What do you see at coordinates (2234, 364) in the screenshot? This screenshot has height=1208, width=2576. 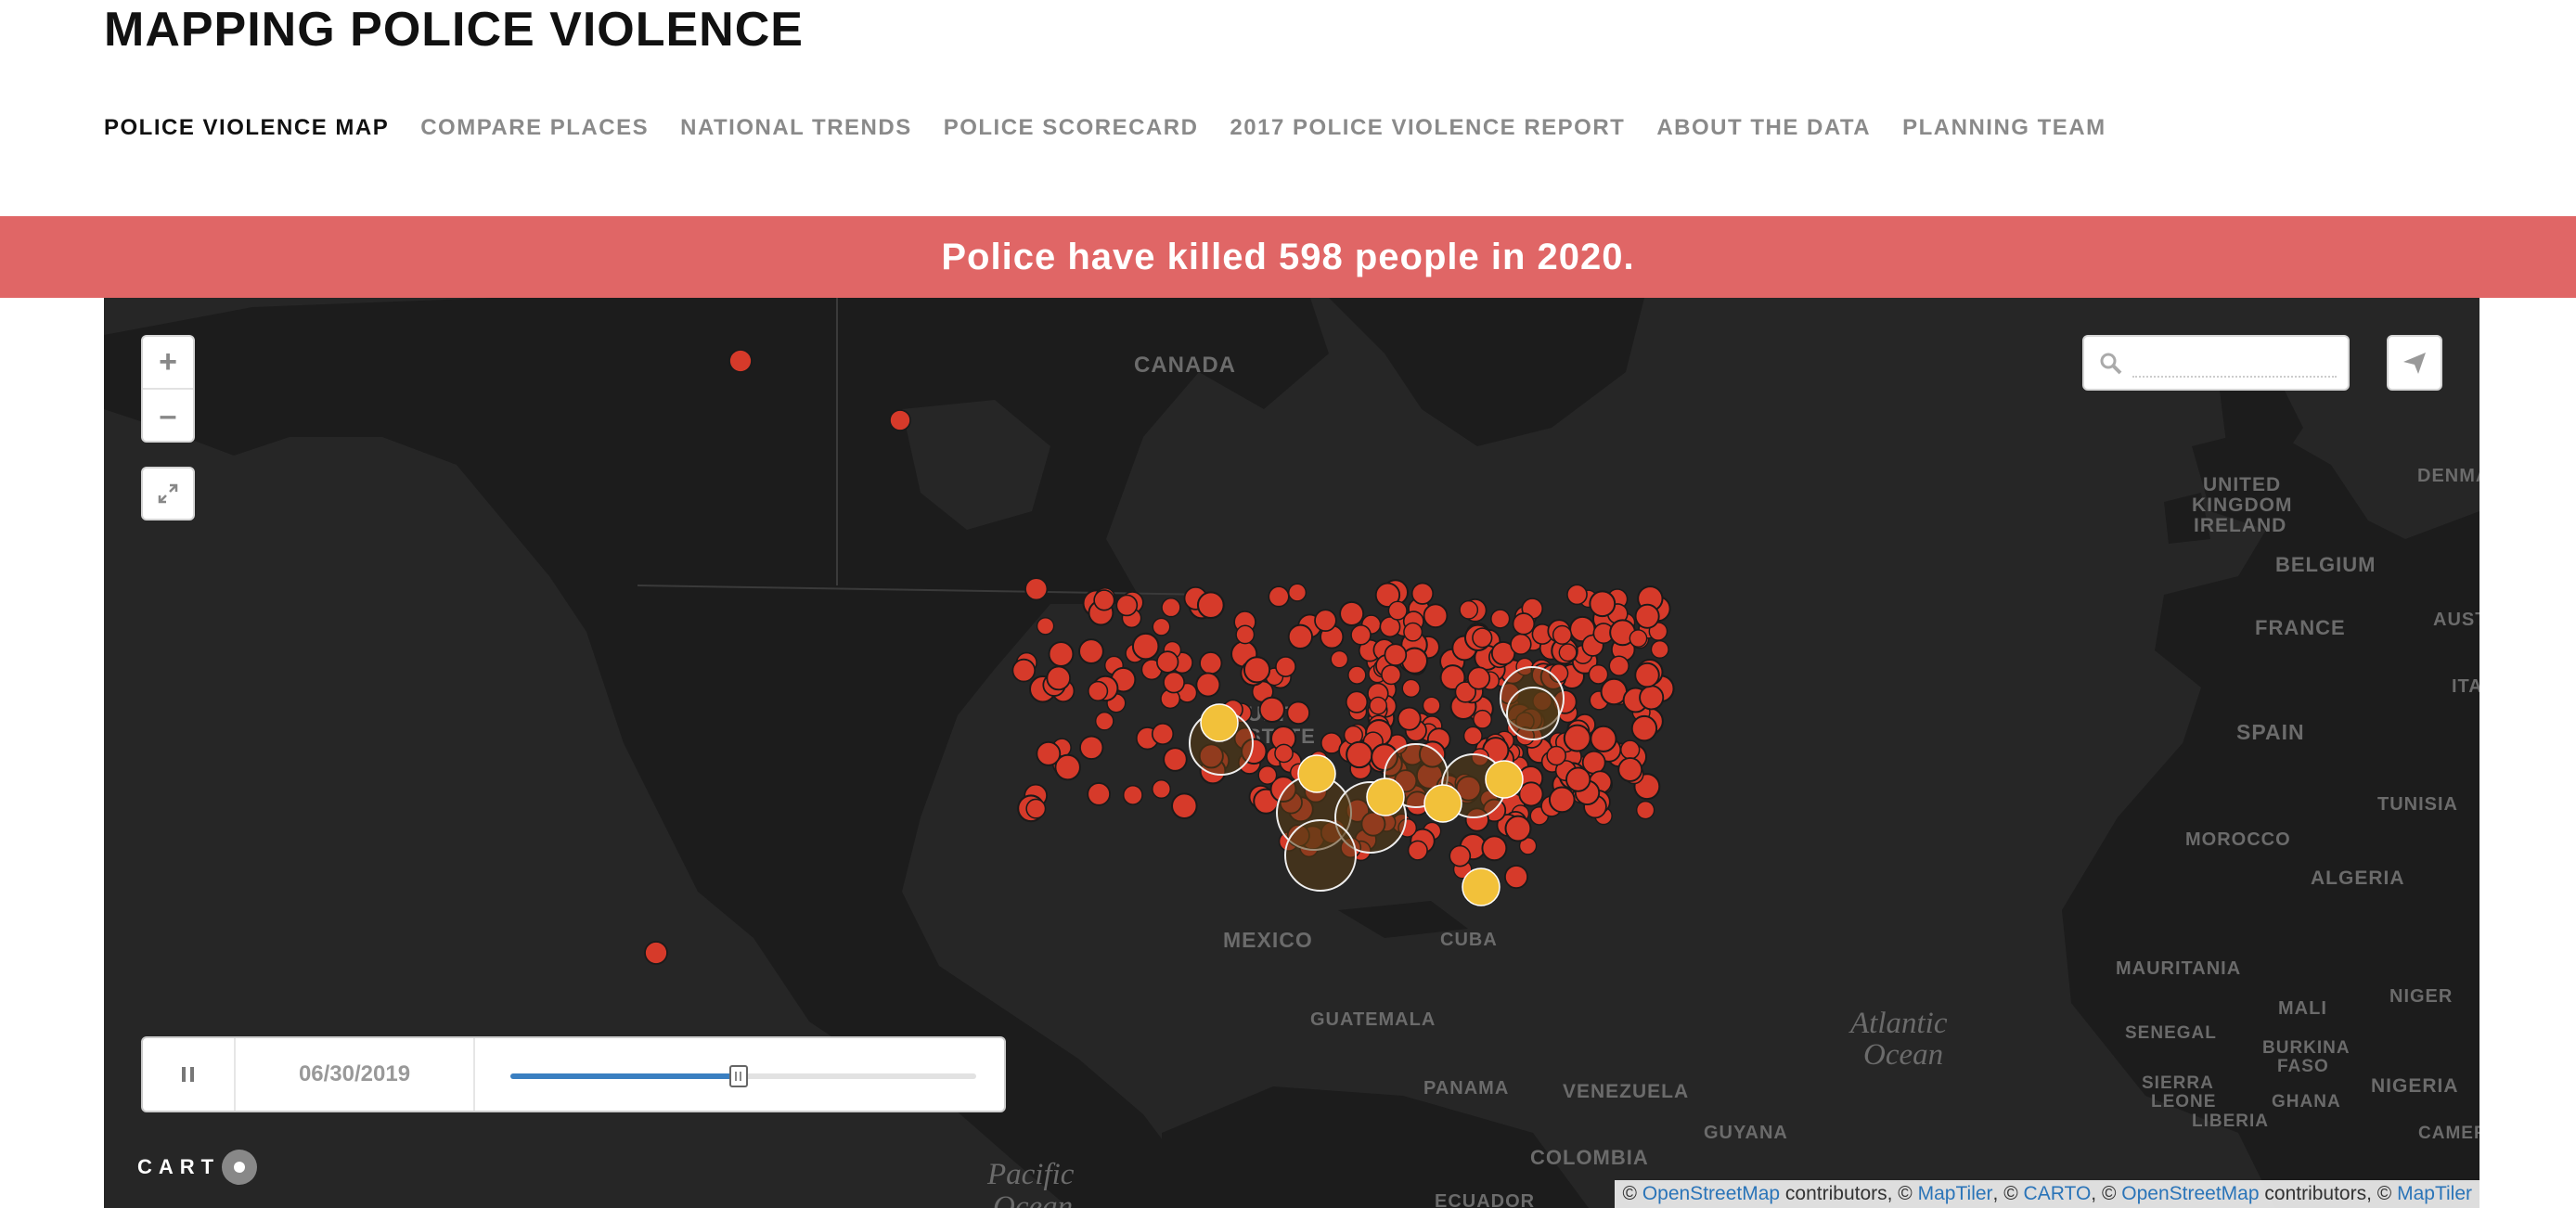 I see `search-input` at bounding box center [2234, 364].